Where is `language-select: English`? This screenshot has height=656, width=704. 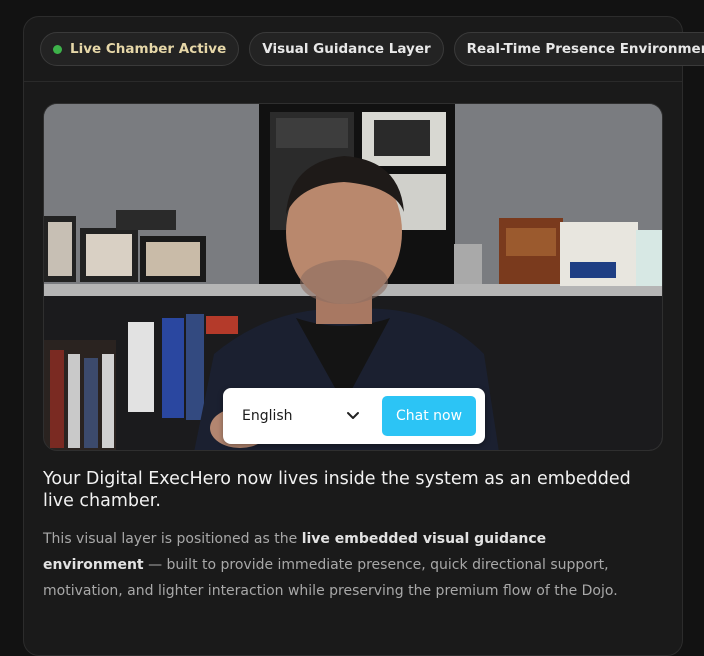
language-select: English is located at coordinates (301, 416).